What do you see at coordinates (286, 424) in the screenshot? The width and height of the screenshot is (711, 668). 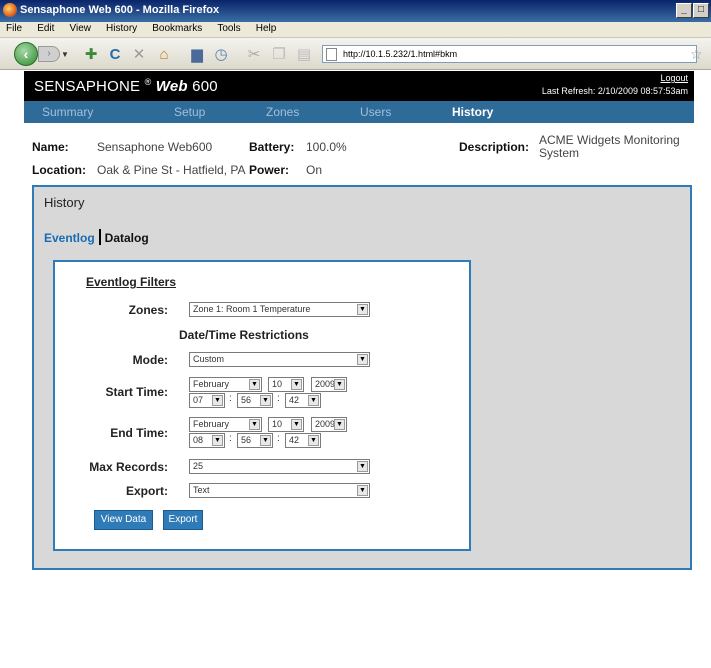 I see `end-day-select: 10 ▼` at bounding box center [286, 424].